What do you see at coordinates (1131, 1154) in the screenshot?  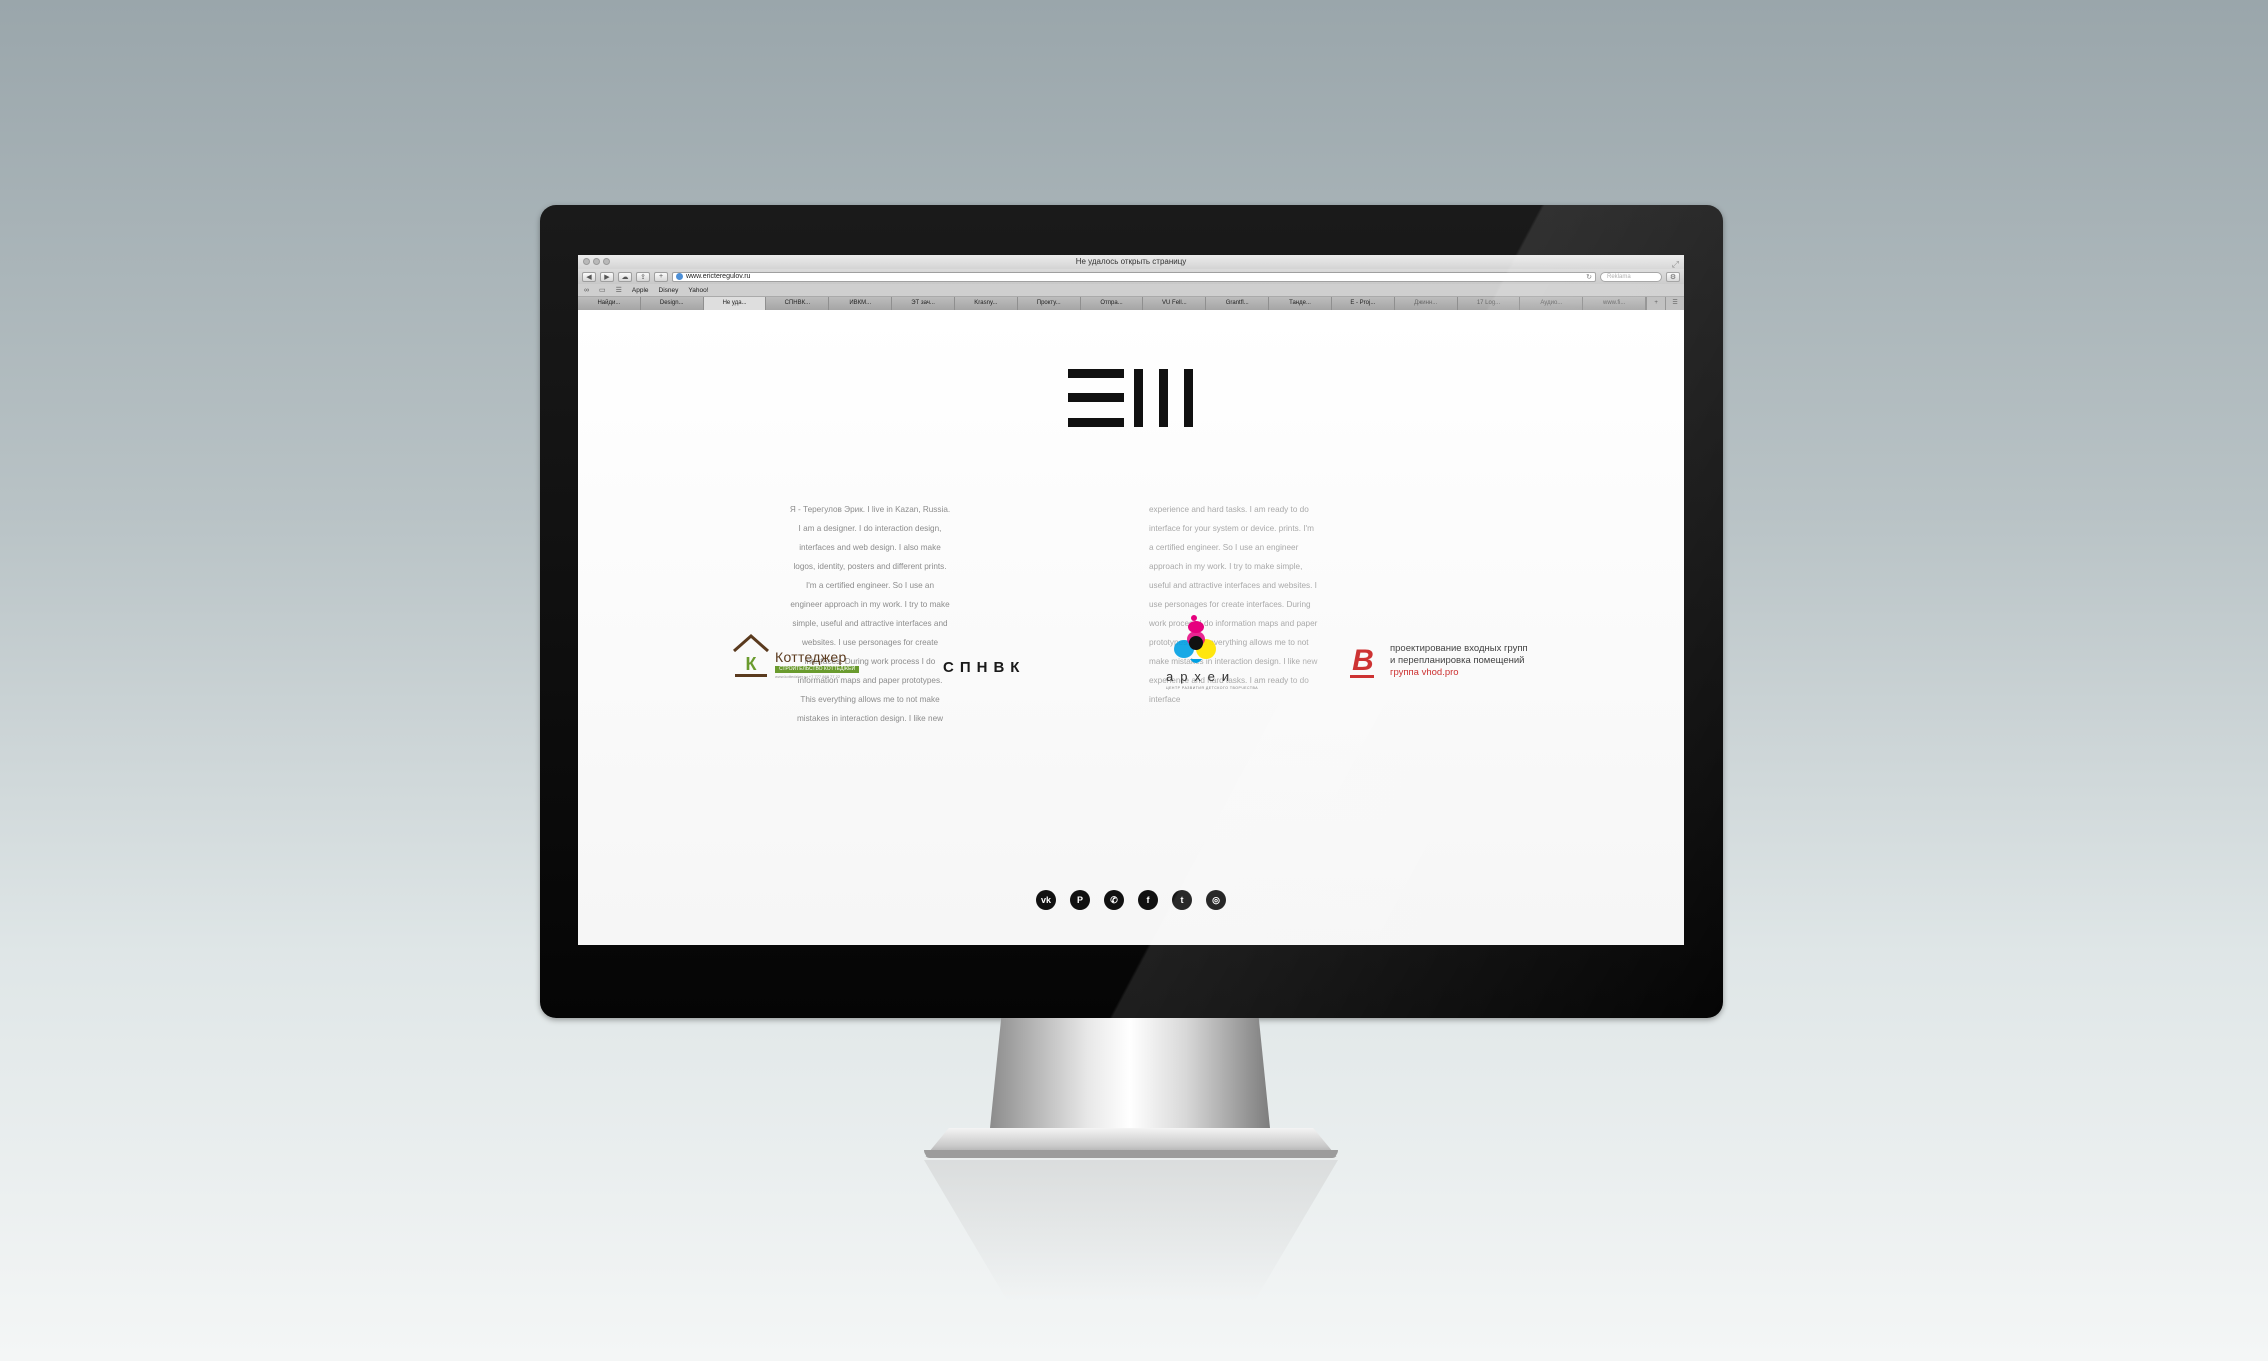 I see `monitor-stand-edge` at bounding box center [1131, 1154].